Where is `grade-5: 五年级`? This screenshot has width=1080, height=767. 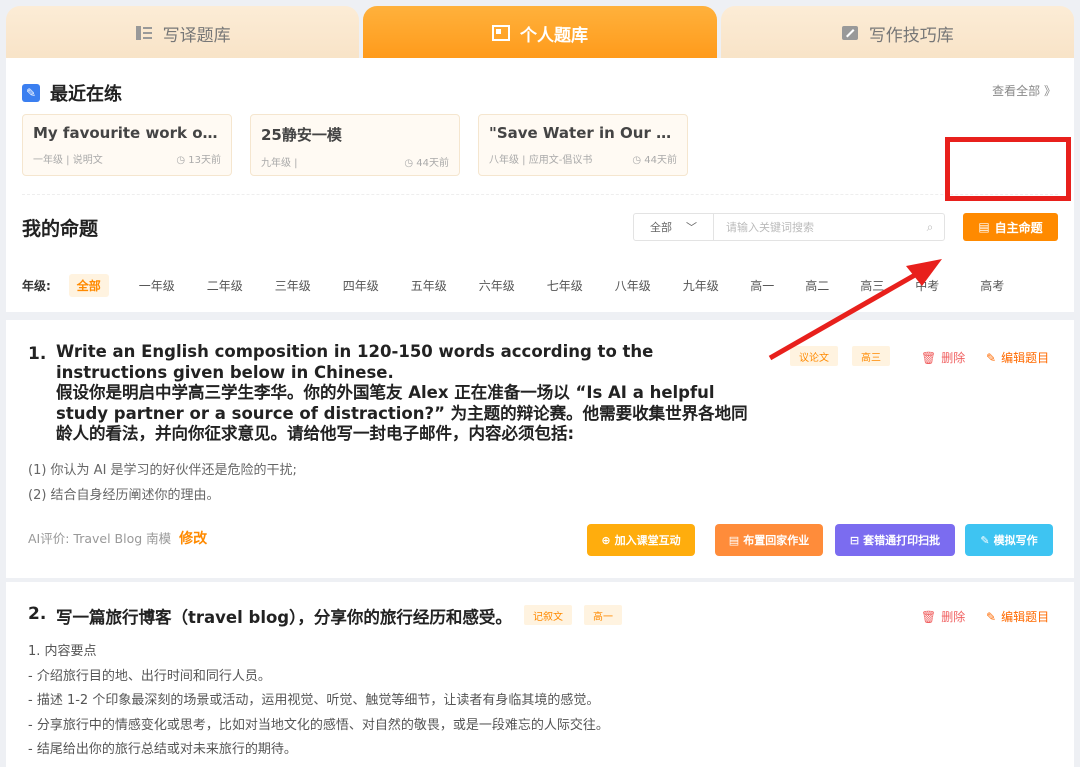 grade-5: 五年级 is located at coordinates (429, 285).